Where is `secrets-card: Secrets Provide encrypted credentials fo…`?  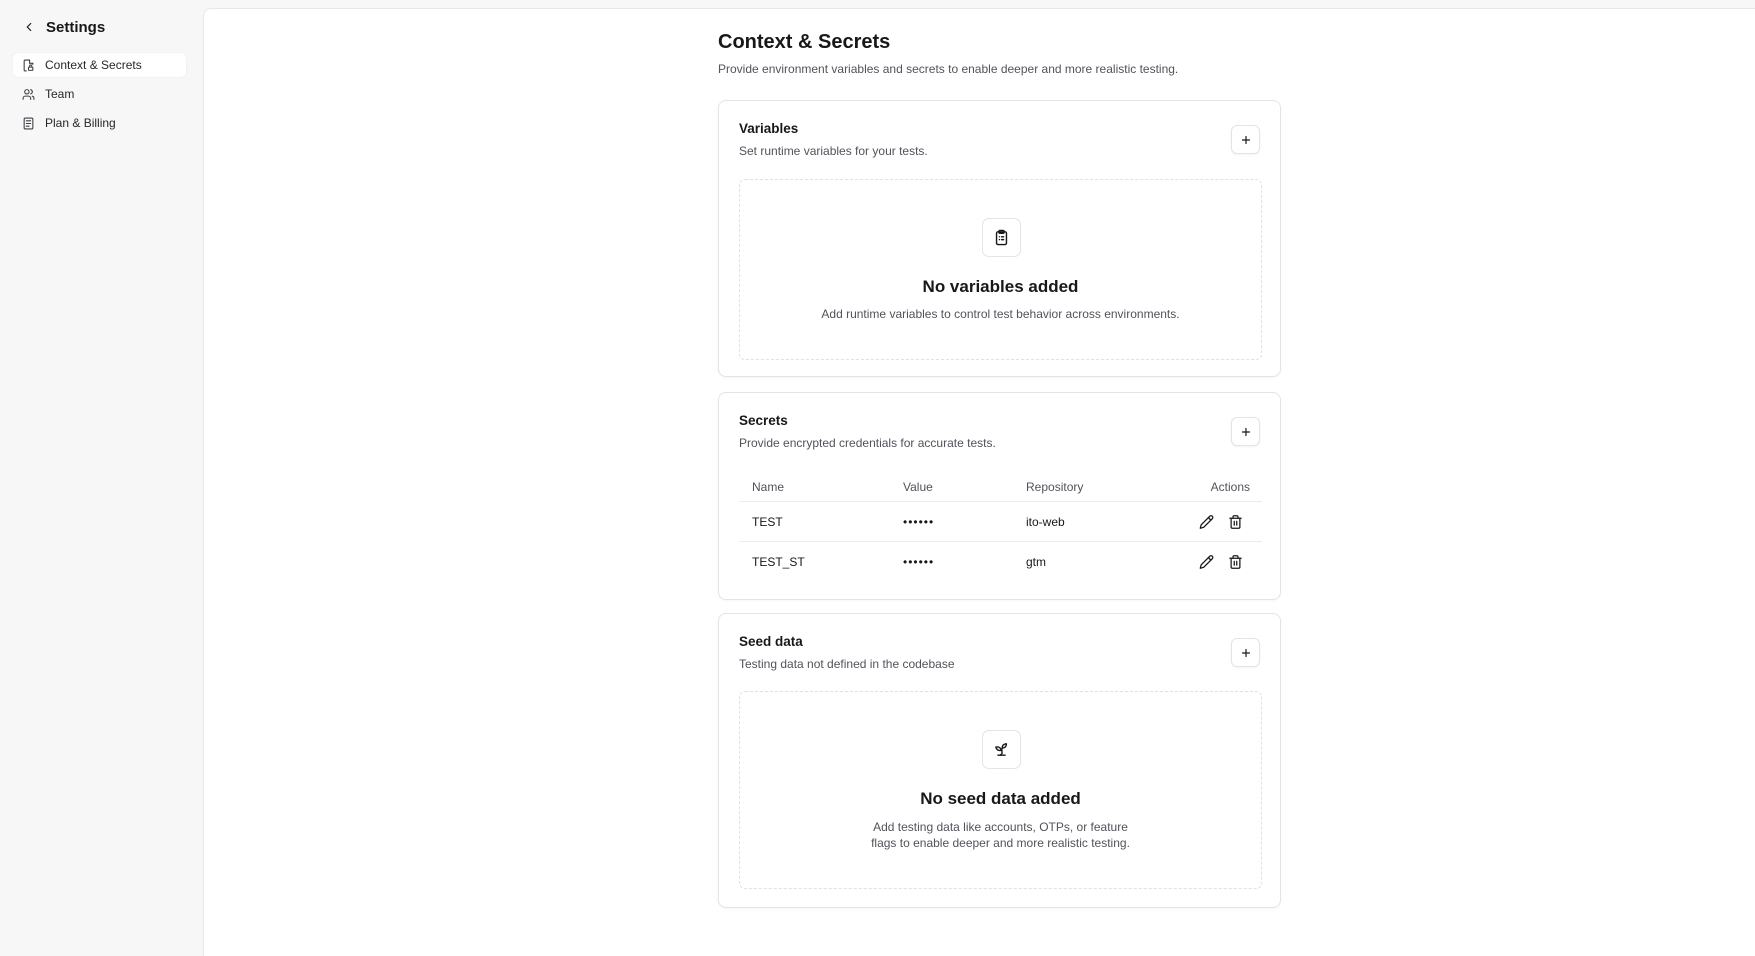
secrets-card: Secrets Provide encrypted credentials fo… is located at coordinates (999, 496).